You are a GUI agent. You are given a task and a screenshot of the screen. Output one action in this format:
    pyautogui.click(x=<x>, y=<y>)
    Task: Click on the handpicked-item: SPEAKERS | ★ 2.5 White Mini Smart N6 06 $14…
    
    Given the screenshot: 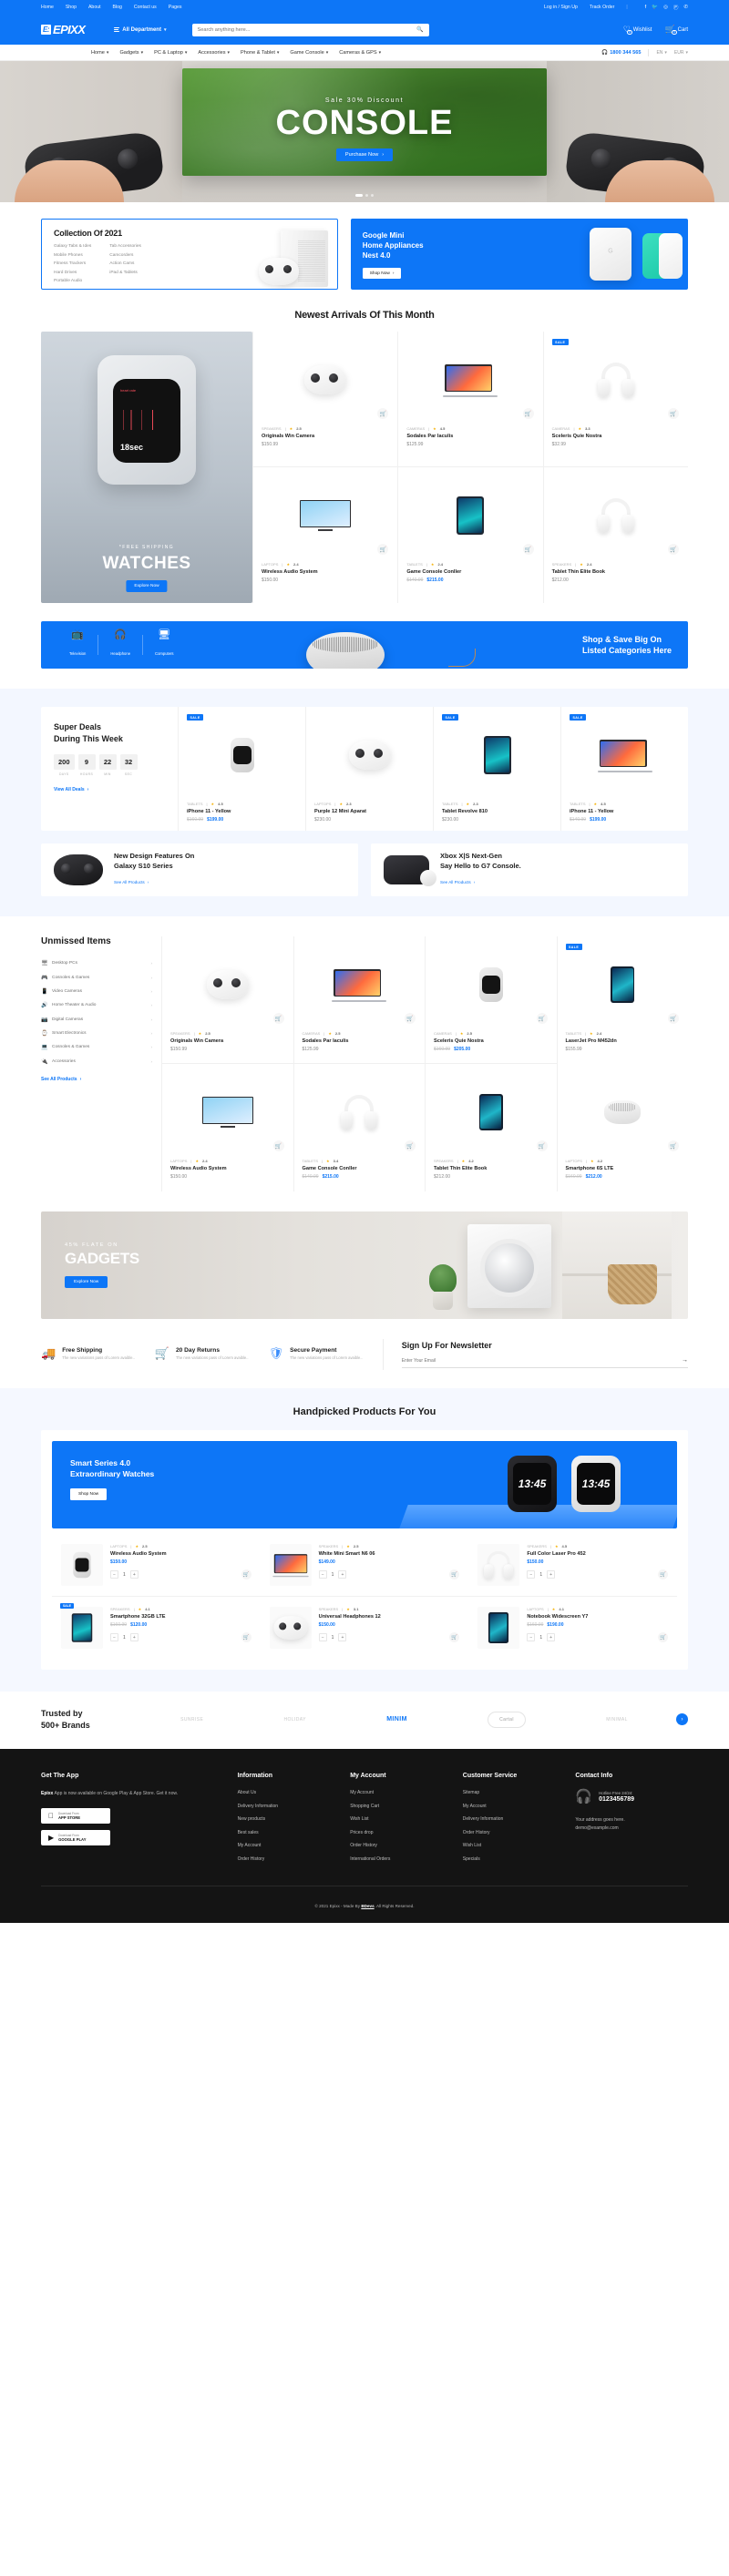 What is the action you would take?
    pyautogui.click(x=364, y=1565)
    